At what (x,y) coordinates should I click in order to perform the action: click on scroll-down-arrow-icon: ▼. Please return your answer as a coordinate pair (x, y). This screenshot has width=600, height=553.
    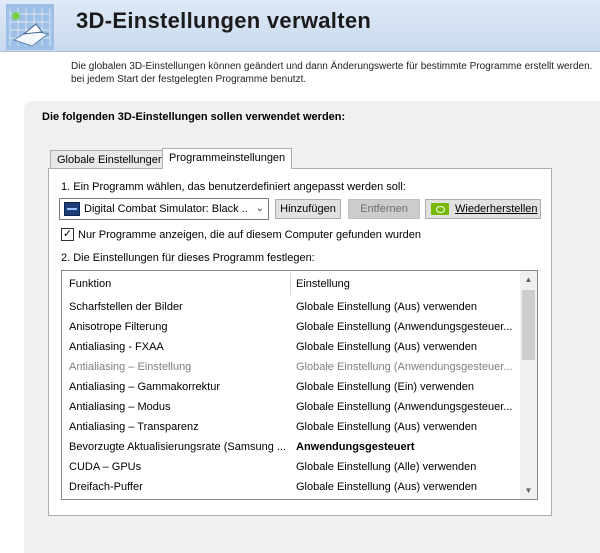
    Looking at the image, I should click on (528, 490).